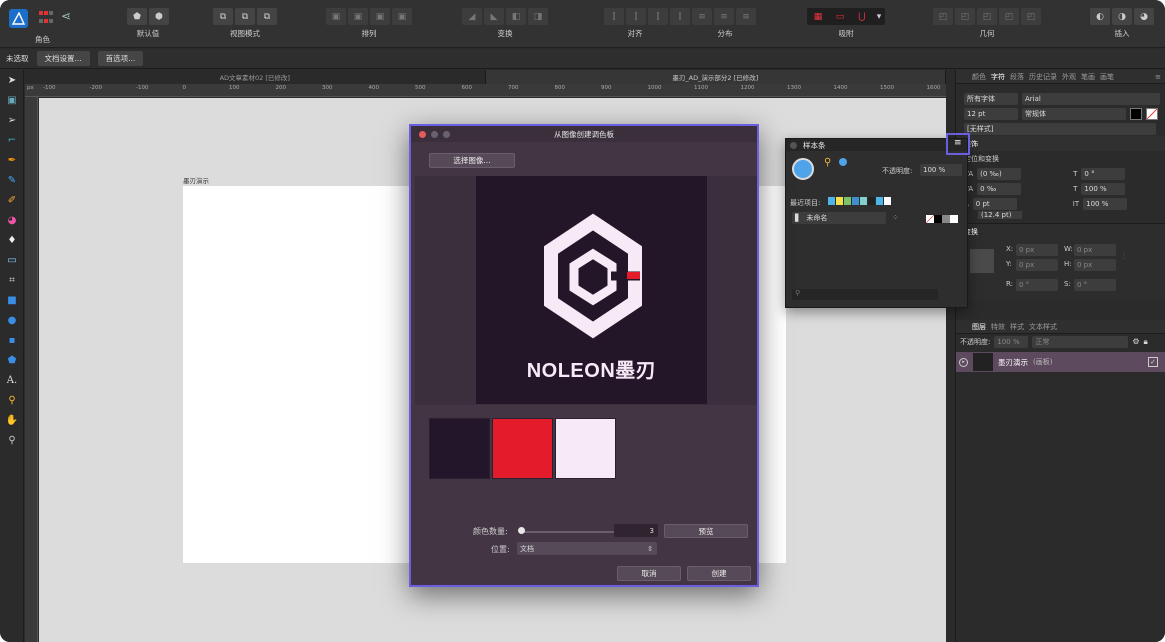 Image resolution: width=1165 pixels, height=642 pixels. Describe the element at coordinates (680, 16) in the screenshot. I see `distribute-h-icon: ⫿` at that location.